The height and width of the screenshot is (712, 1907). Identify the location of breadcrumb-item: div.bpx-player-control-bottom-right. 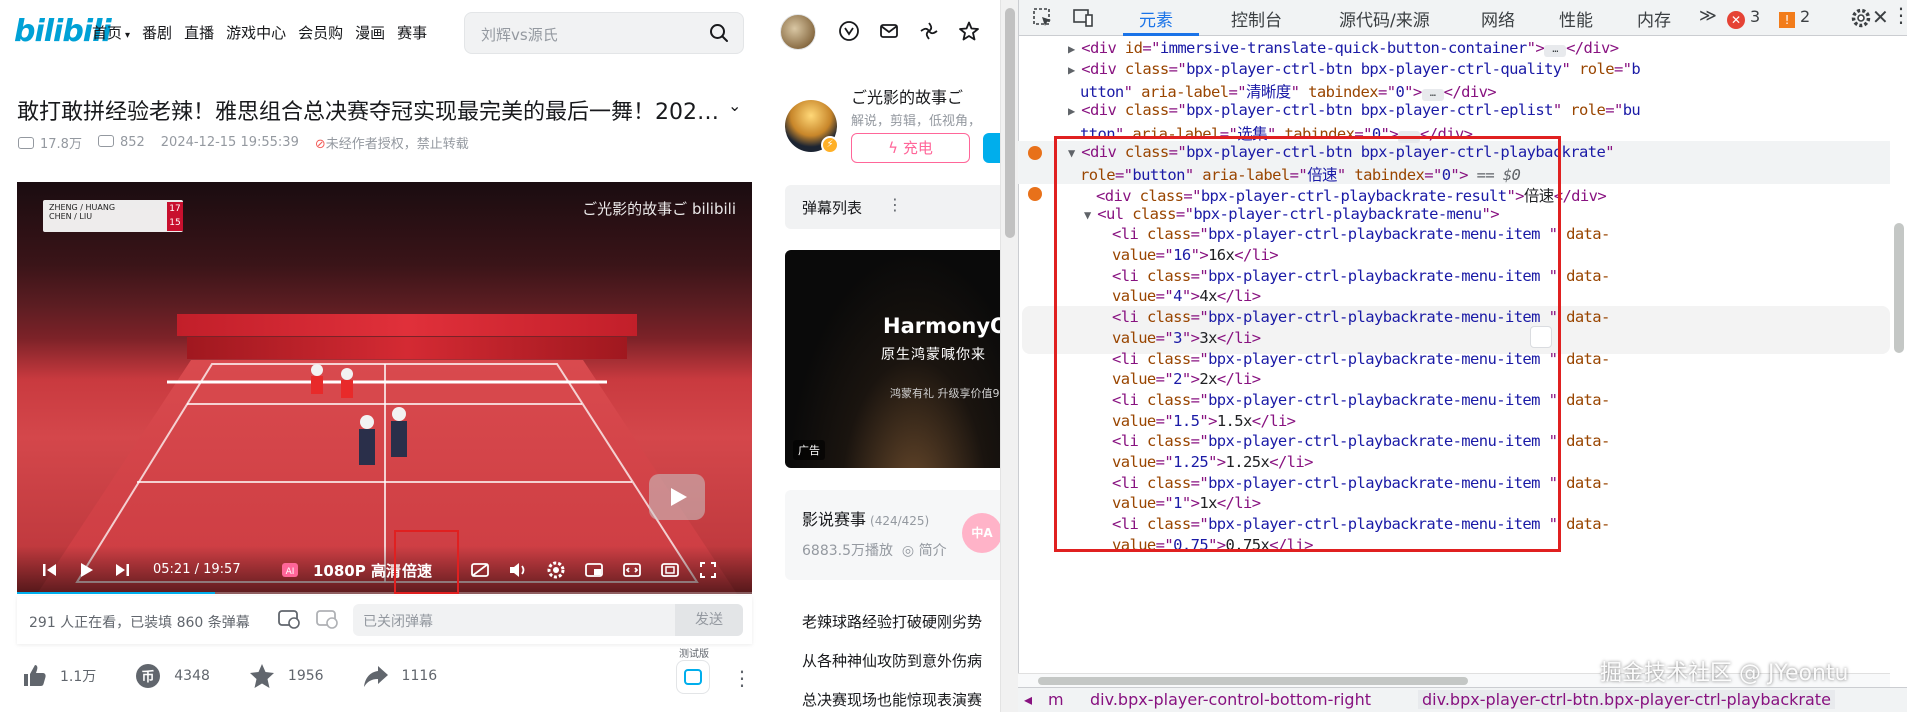
(1230, 699).